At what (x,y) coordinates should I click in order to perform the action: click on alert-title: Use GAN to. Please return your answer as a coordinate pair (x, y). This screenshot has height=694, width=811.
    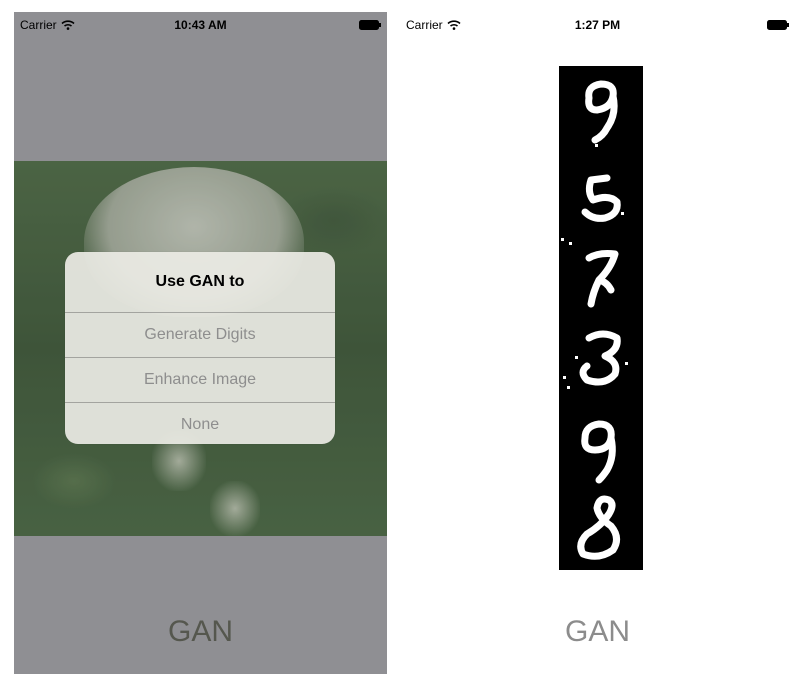
    Looking at the image, I should click on (200, 281).